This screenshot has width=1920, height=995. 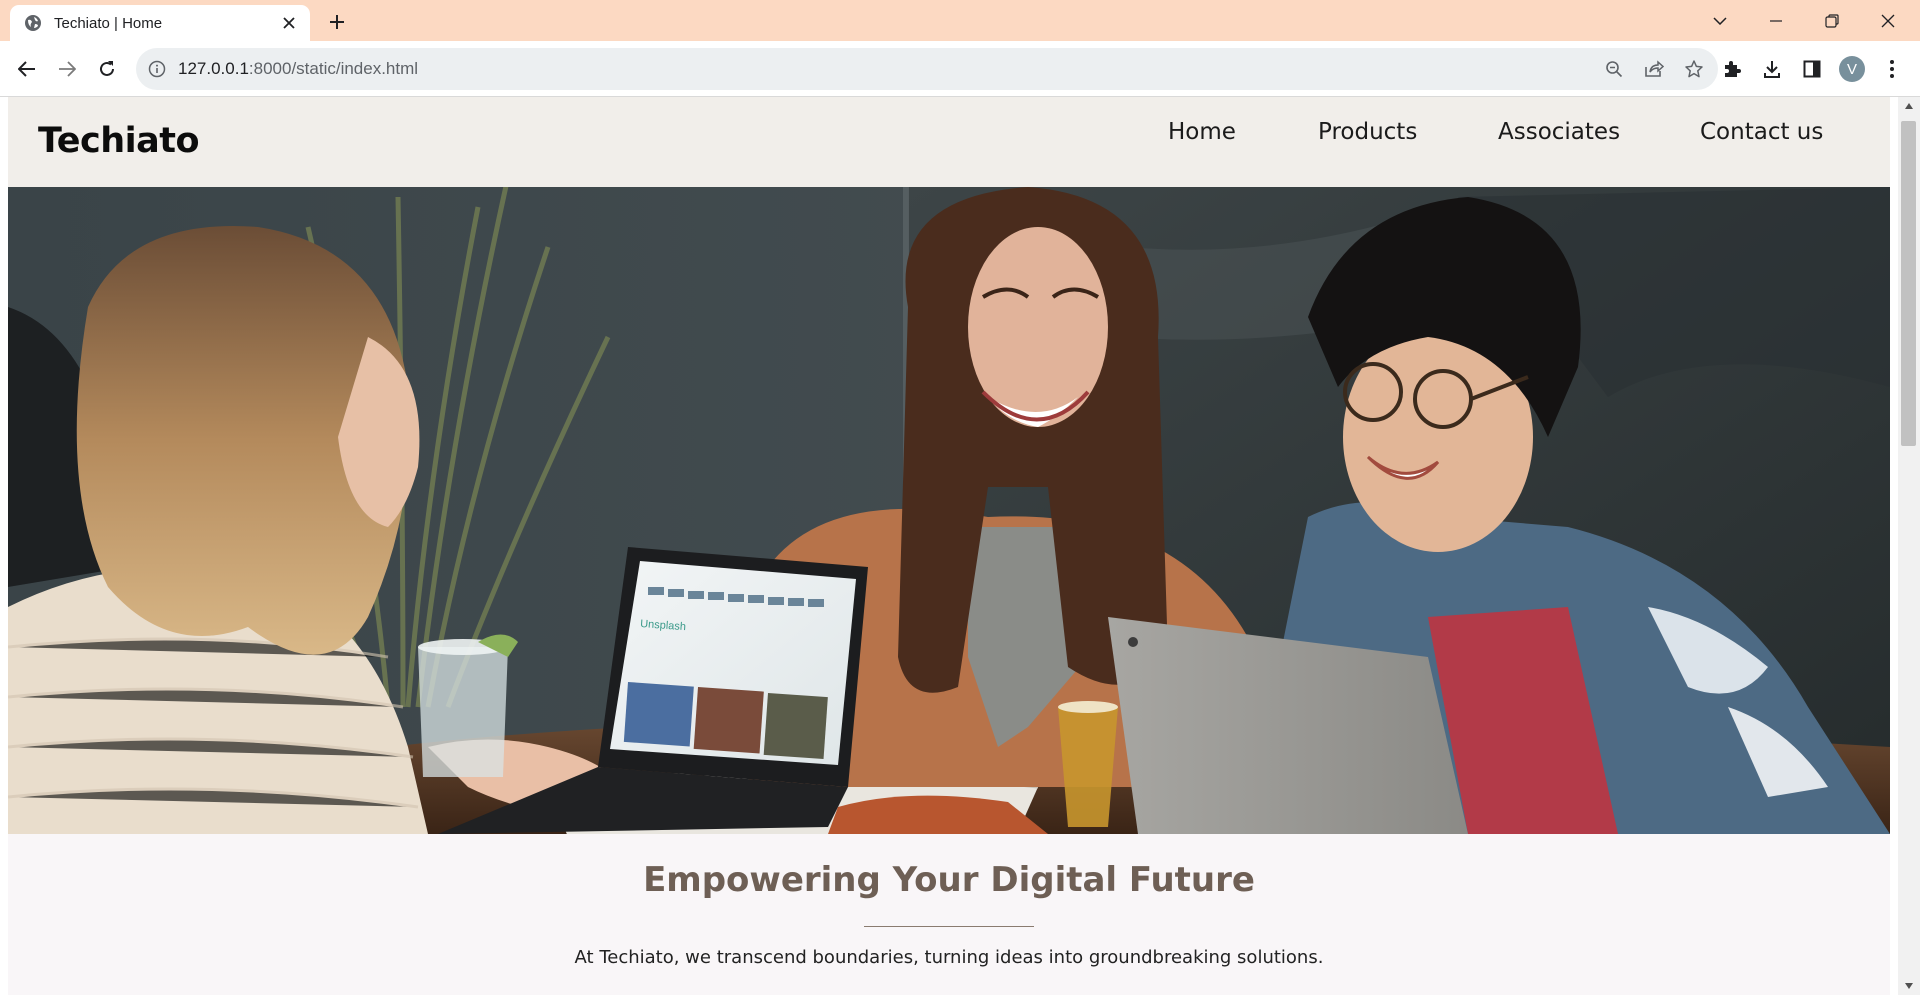 What do you see at coordinates (33, 23) in the screenshot?
I see `globe-icon` at bounding box center [33, 23].